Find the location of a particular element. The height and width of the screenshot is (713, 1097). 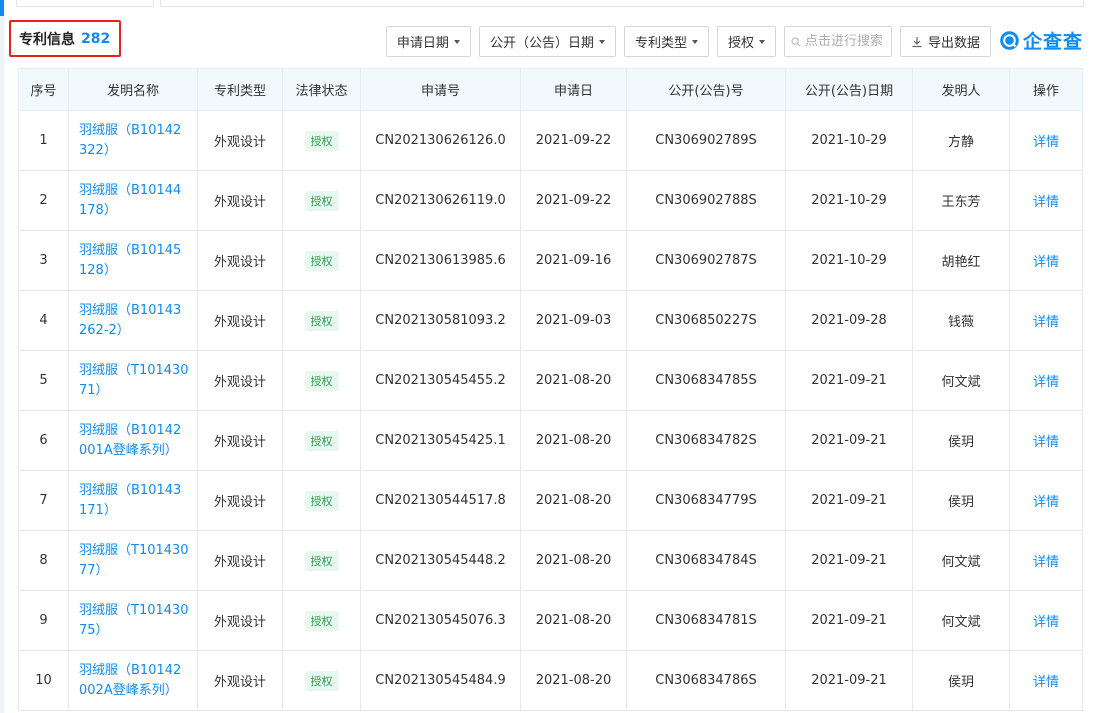

filter-label: 专利类型 is located at coordinates (660, 43).